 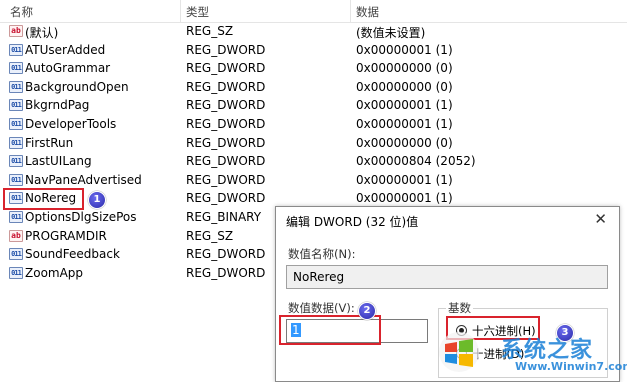 What do you see at coordinates (367, 12) in the screenshot?
I see `column-header-data: 数据` at bounding box center [367, 12].